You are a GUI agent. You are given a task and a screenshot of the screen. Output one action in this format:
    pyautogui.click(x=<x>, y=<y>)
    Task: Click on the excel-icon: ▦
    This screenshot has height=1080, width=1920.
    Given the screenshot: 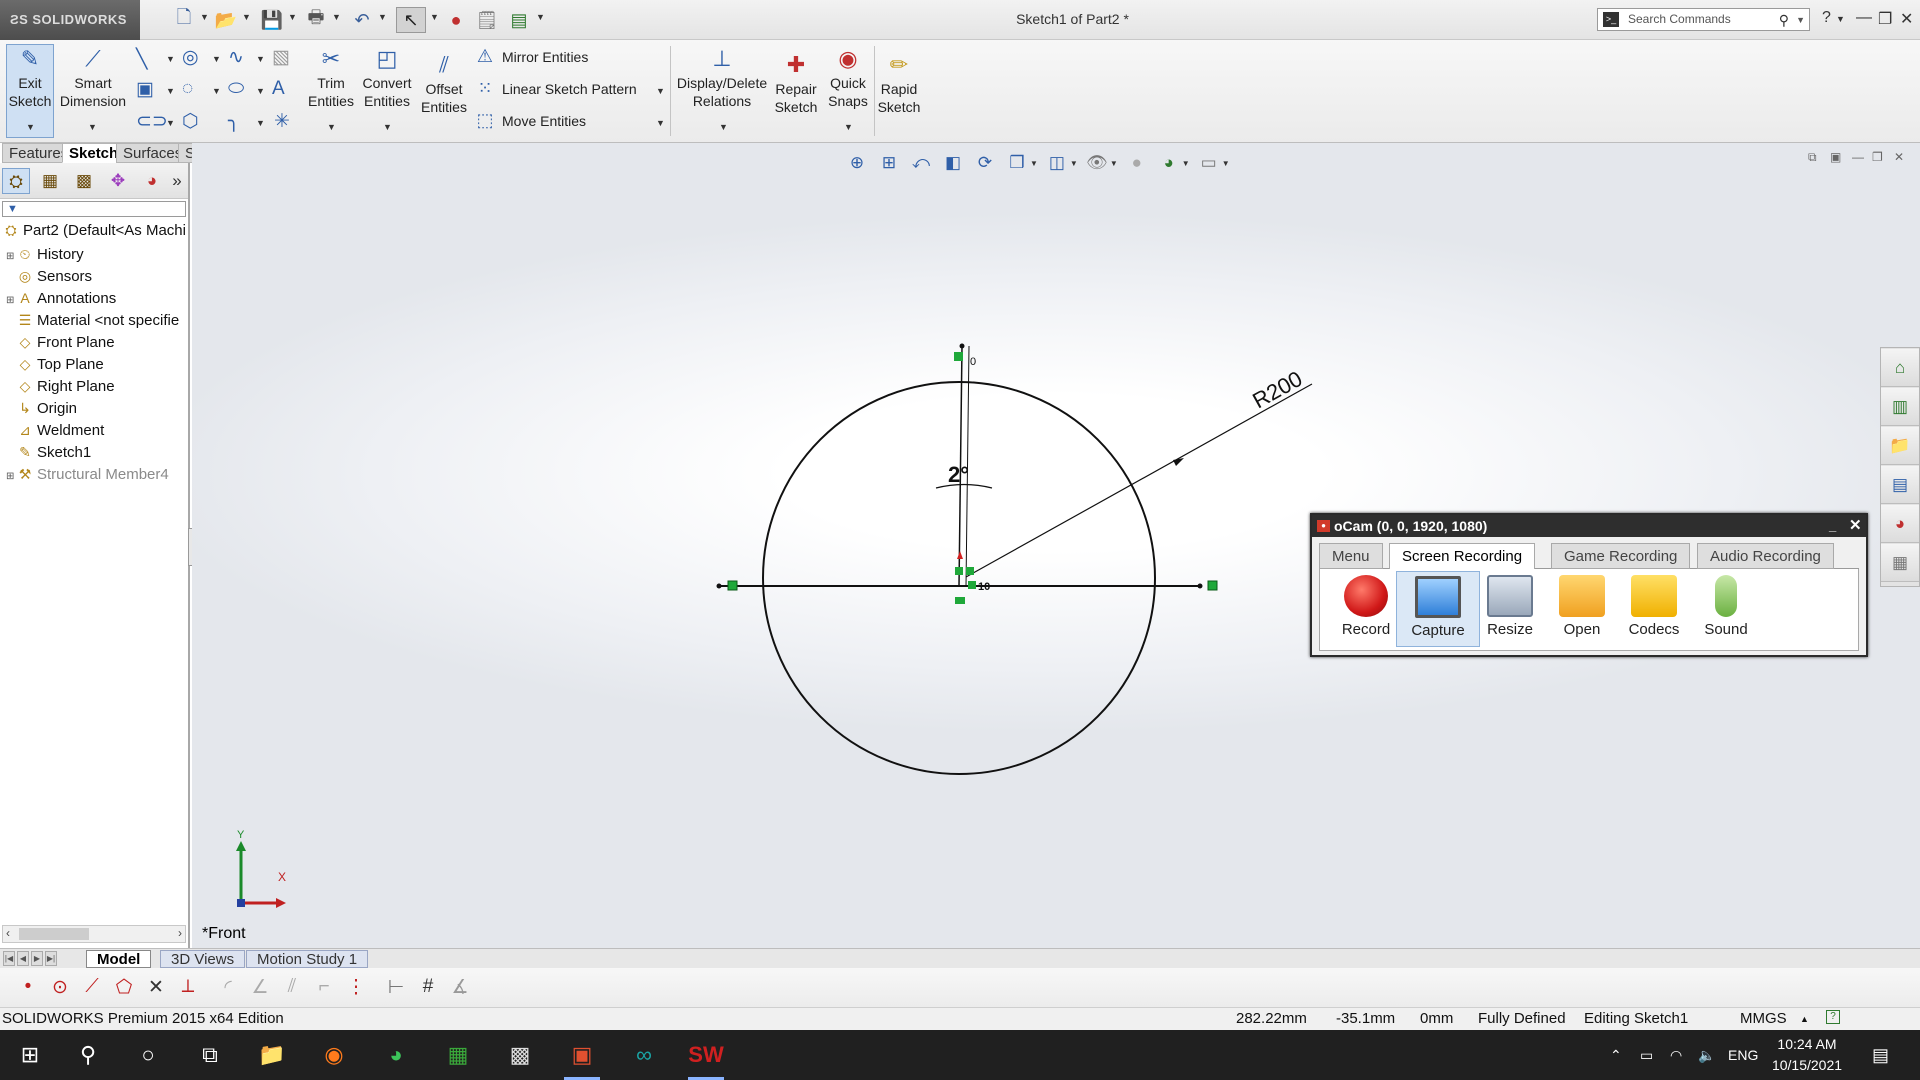 What is the action you would take?
    pyautogui.click(x=458, y=1055)
    